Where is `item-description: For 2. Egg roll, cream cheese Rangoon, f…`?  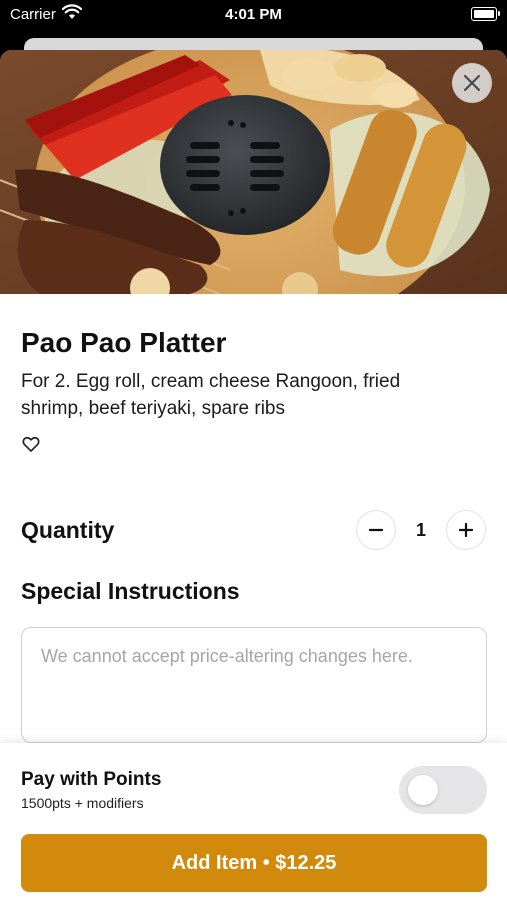
item-description: For 2. Egg roll, cream cheese Rangoon, f… is located at coordinates (211, 395).